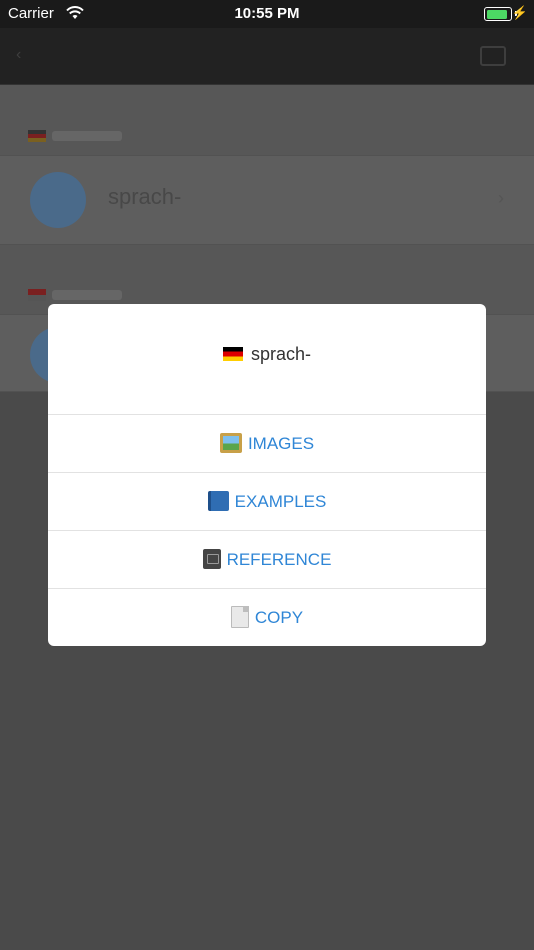 The image size is (534, 950). I want to click on clock: 10:55 PM, so click(267, 13).